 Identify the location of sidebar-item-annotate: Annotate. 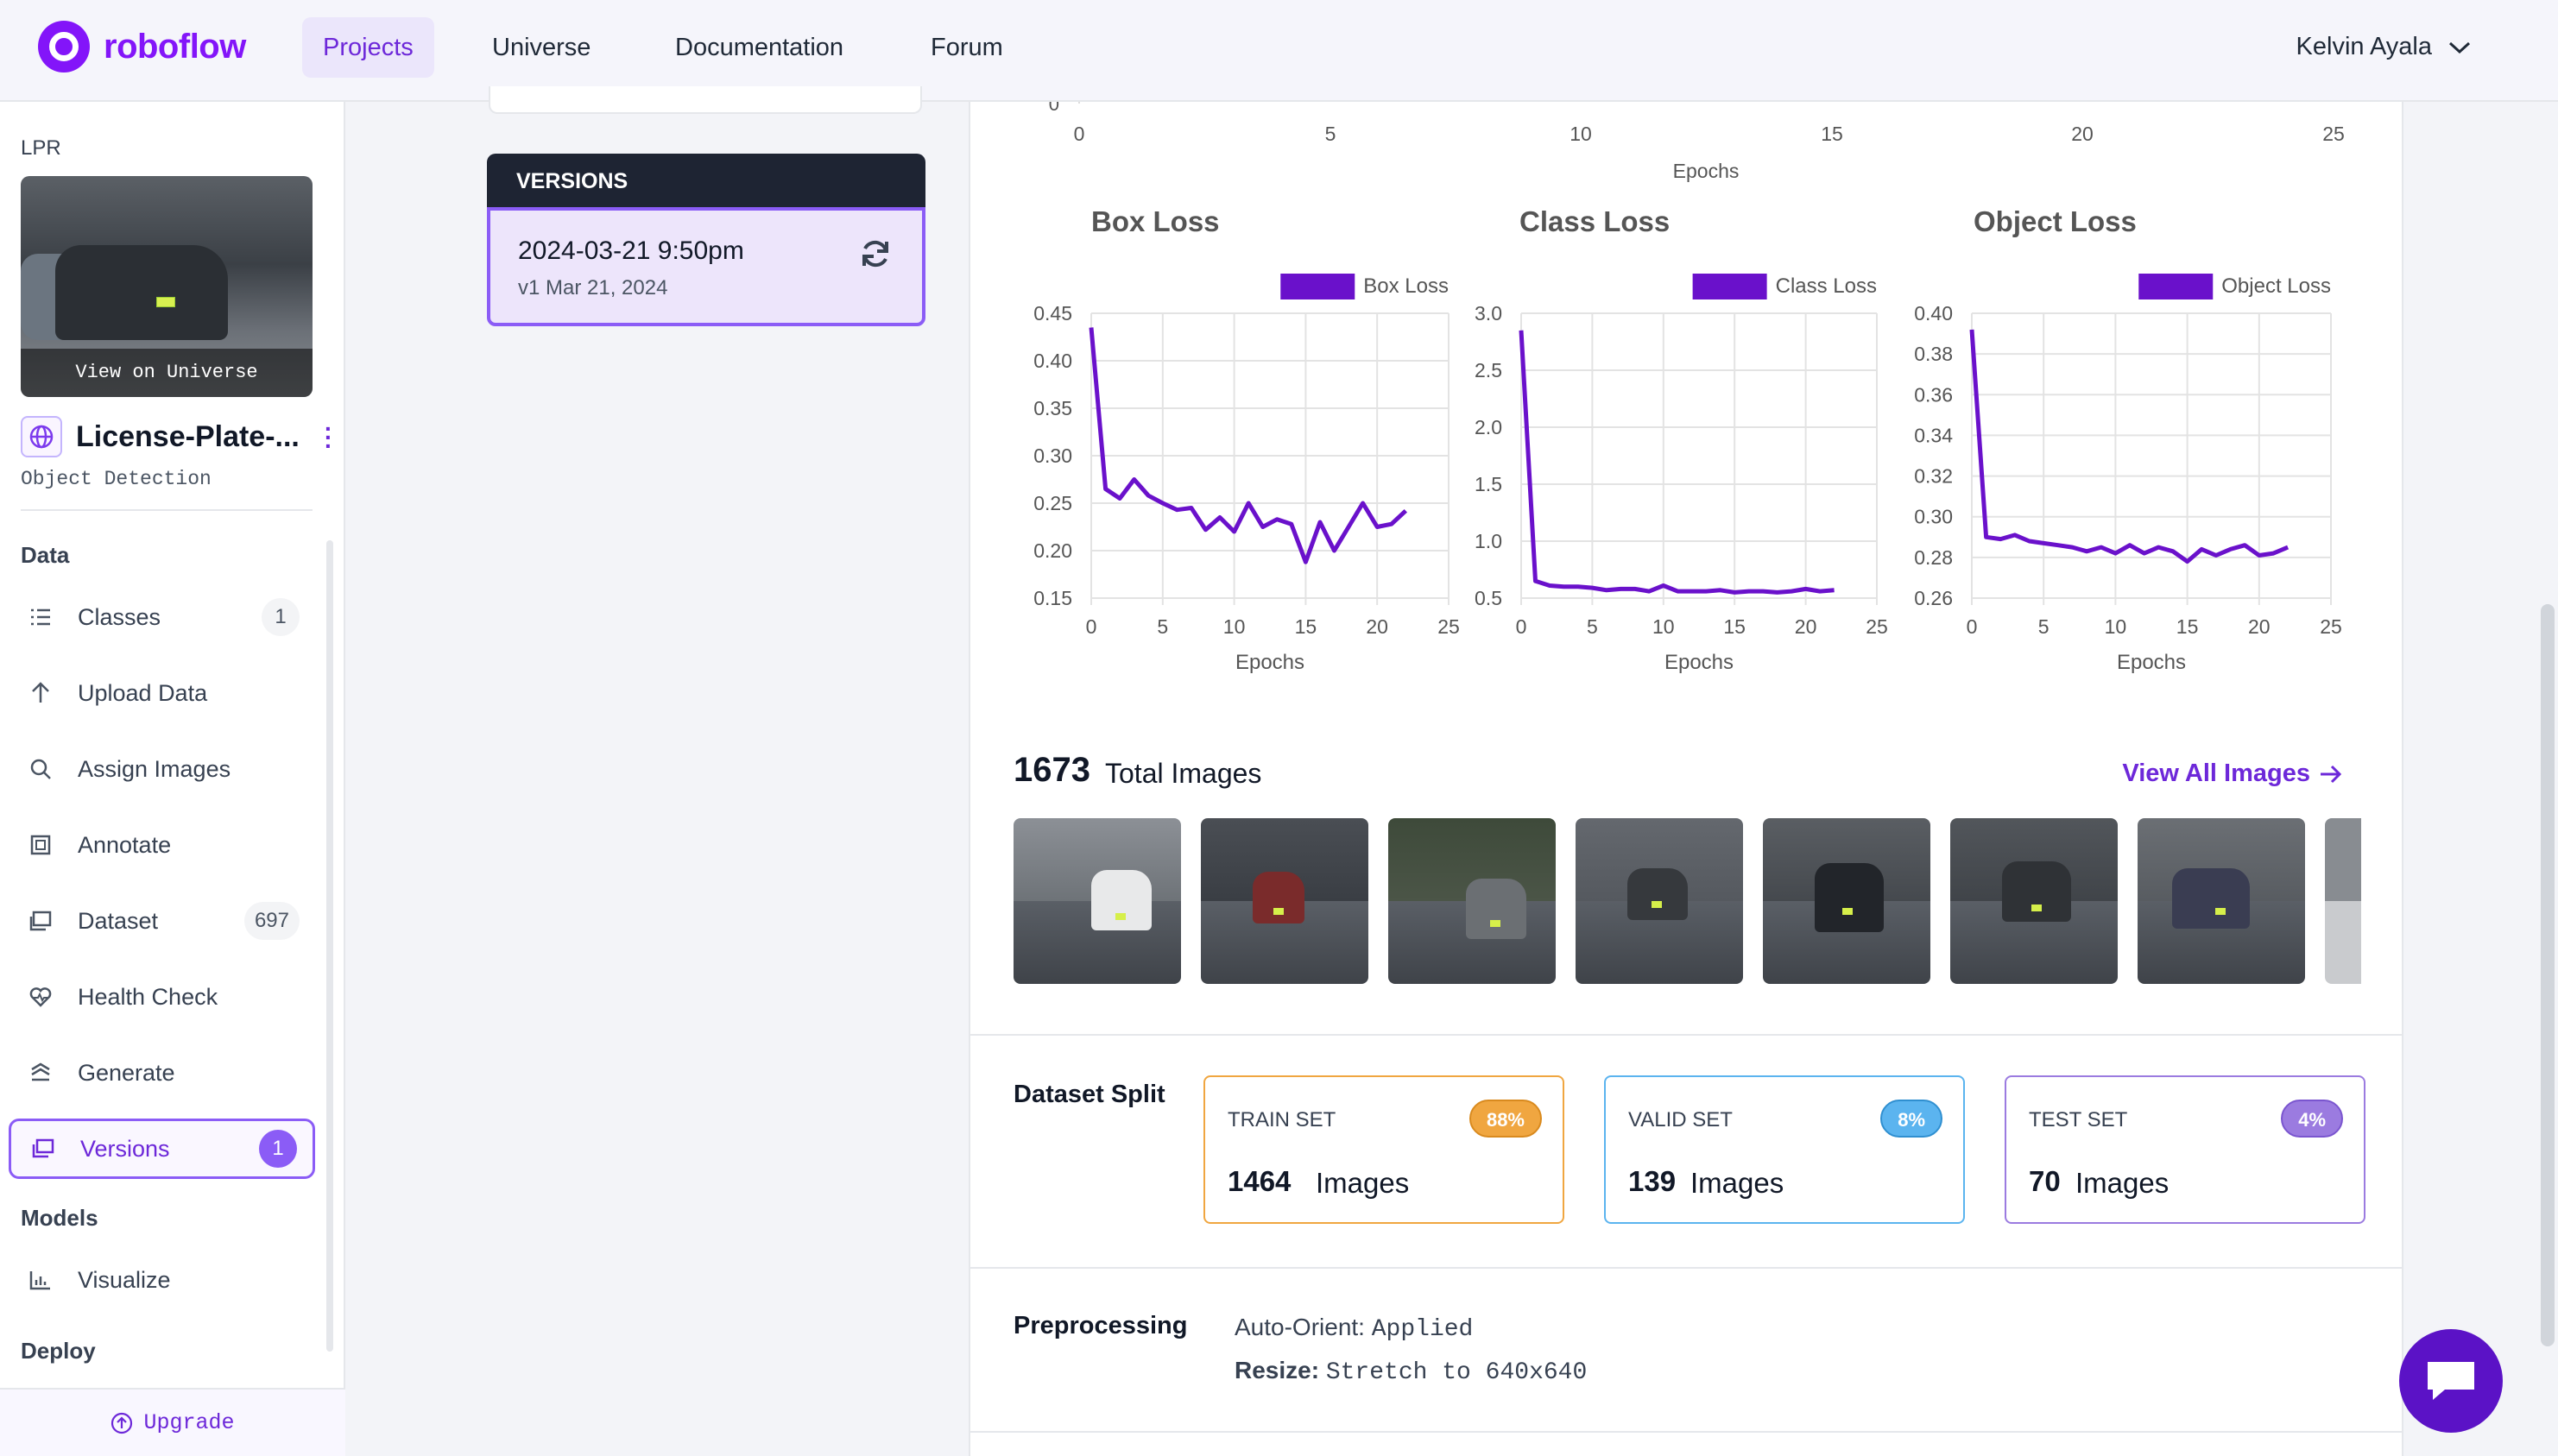
(162, 845).